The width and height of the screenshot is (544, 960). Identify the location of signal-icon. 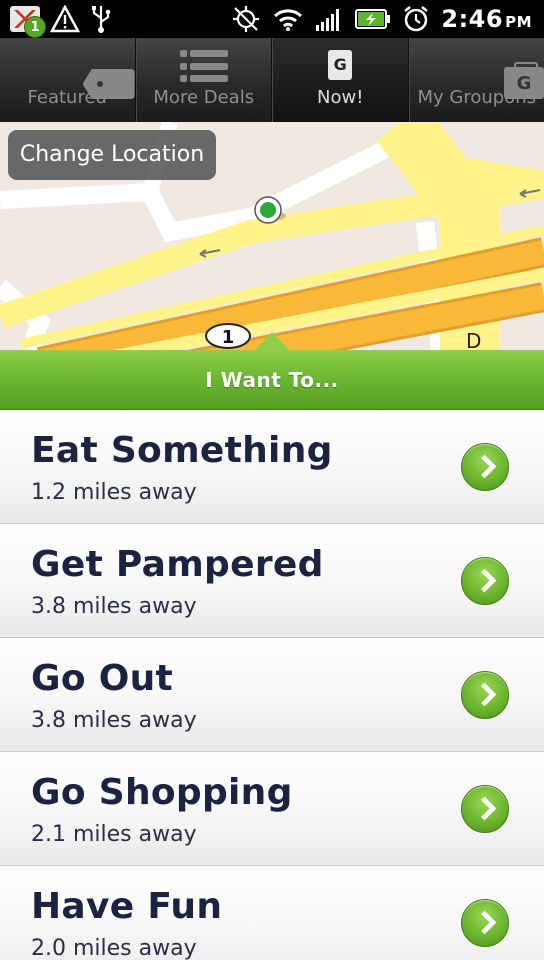
(328, 20).